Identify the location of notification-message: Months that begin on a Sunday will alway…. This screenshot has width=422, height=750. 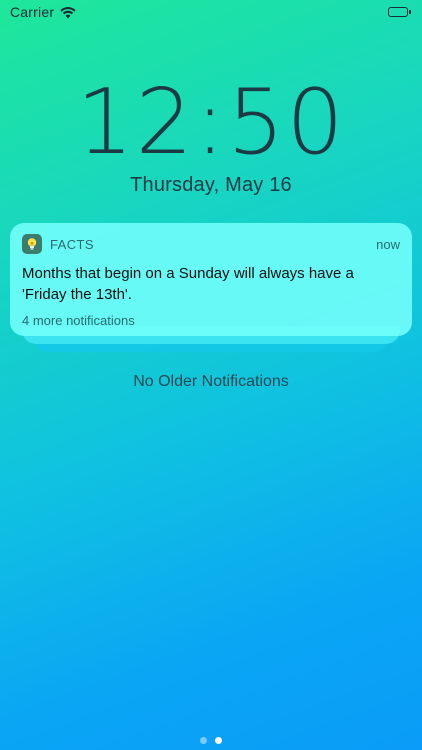
(188, 284).